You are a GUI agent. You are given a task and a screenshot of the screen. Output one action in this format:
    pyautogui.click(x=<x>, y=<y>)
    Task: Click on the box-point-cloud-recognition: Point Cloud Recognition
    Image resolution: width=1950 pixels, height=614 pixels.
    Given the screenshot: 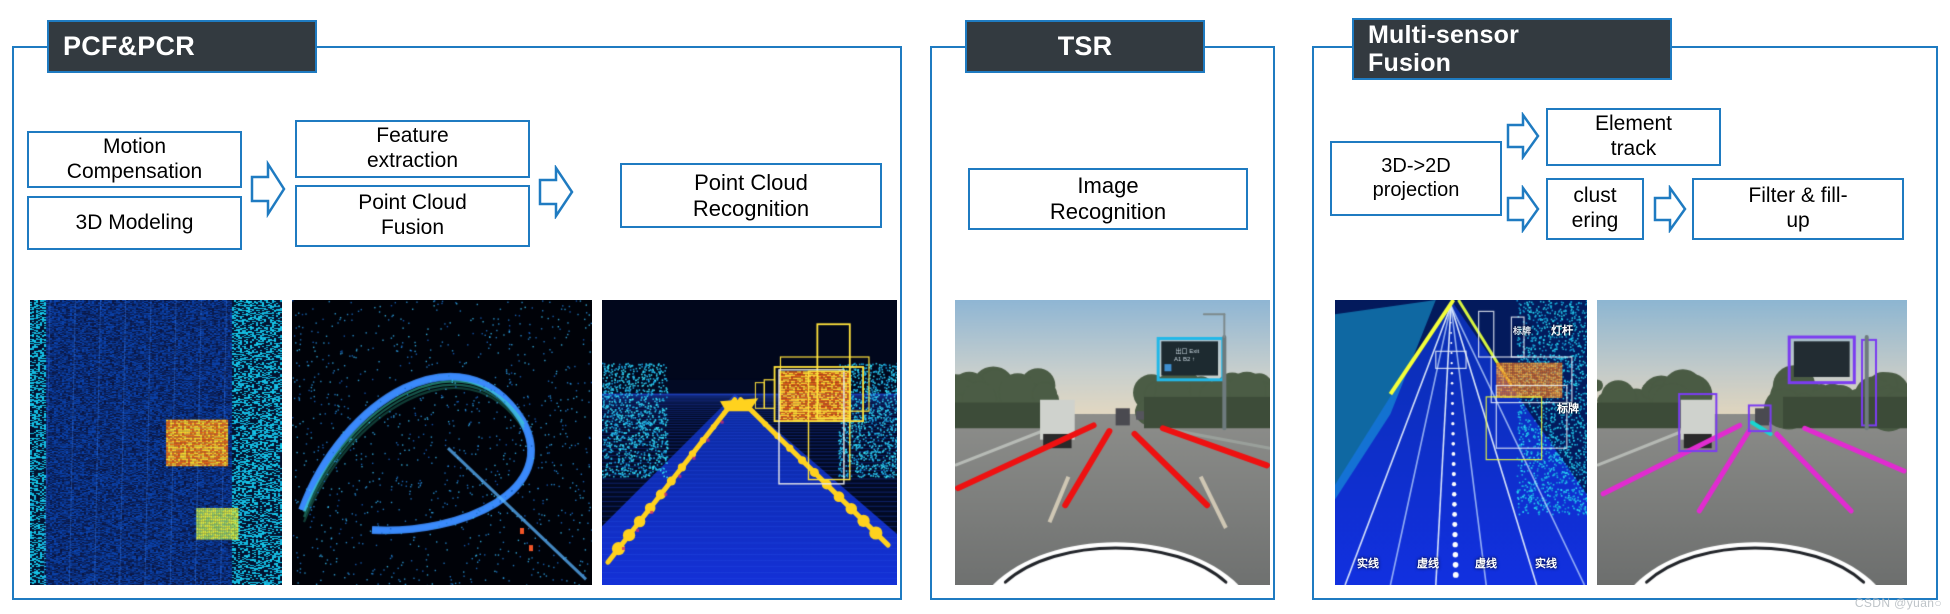 What is the action you would take?
    pyautogui.click(x=751, y=195)
    